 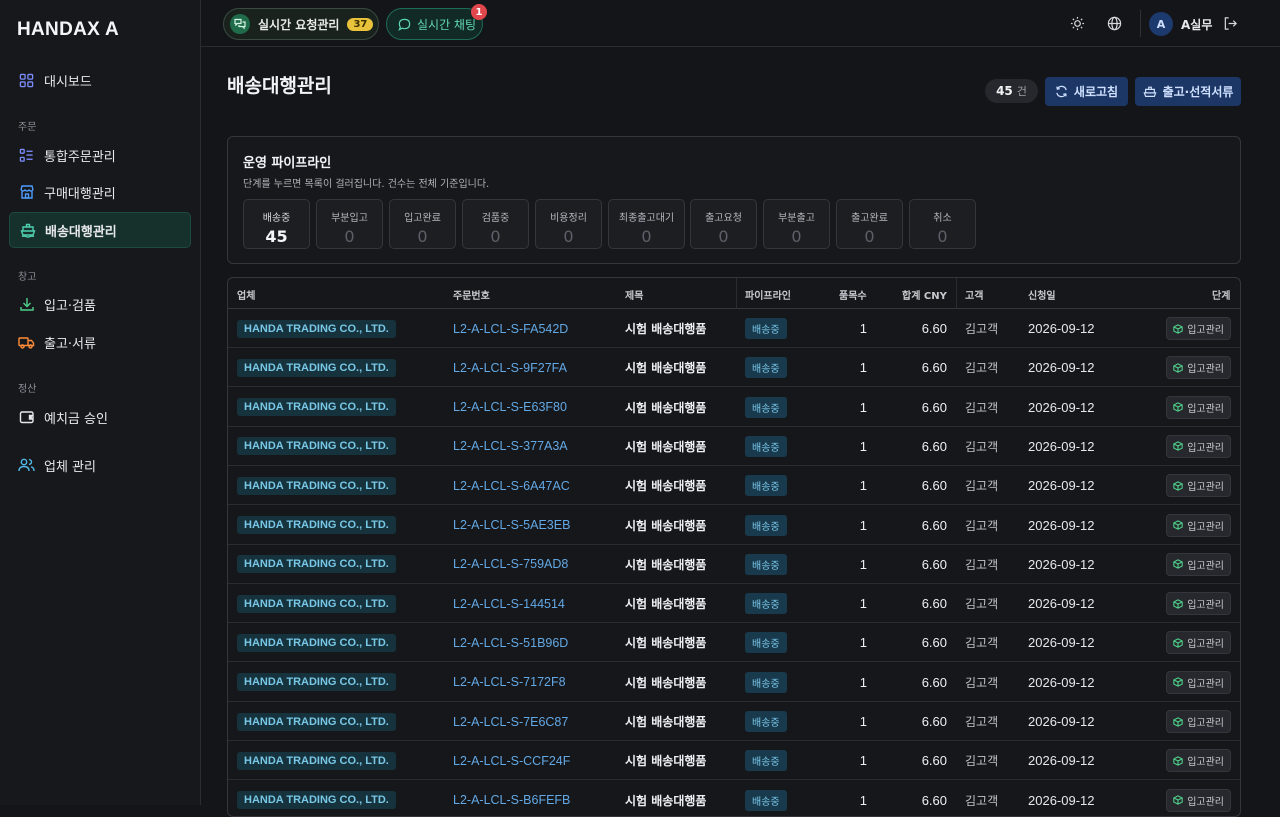 I want to click on order-number-link: L2-A-LCL-S-FA542D, so click(x=510, y=329).